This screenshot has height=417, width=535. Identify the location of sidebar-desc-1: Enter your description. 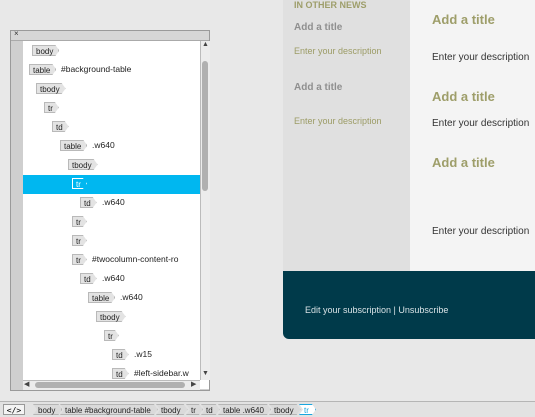
(338, 51).